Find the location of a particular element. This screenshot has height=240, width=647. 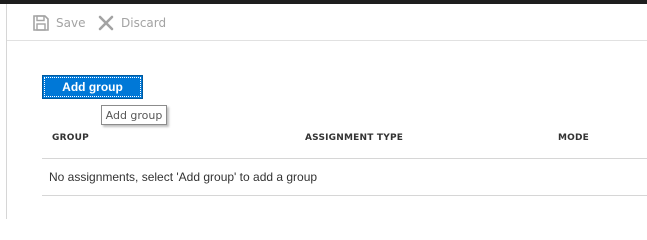

table-header-divider is located at coordinates (344, 158).